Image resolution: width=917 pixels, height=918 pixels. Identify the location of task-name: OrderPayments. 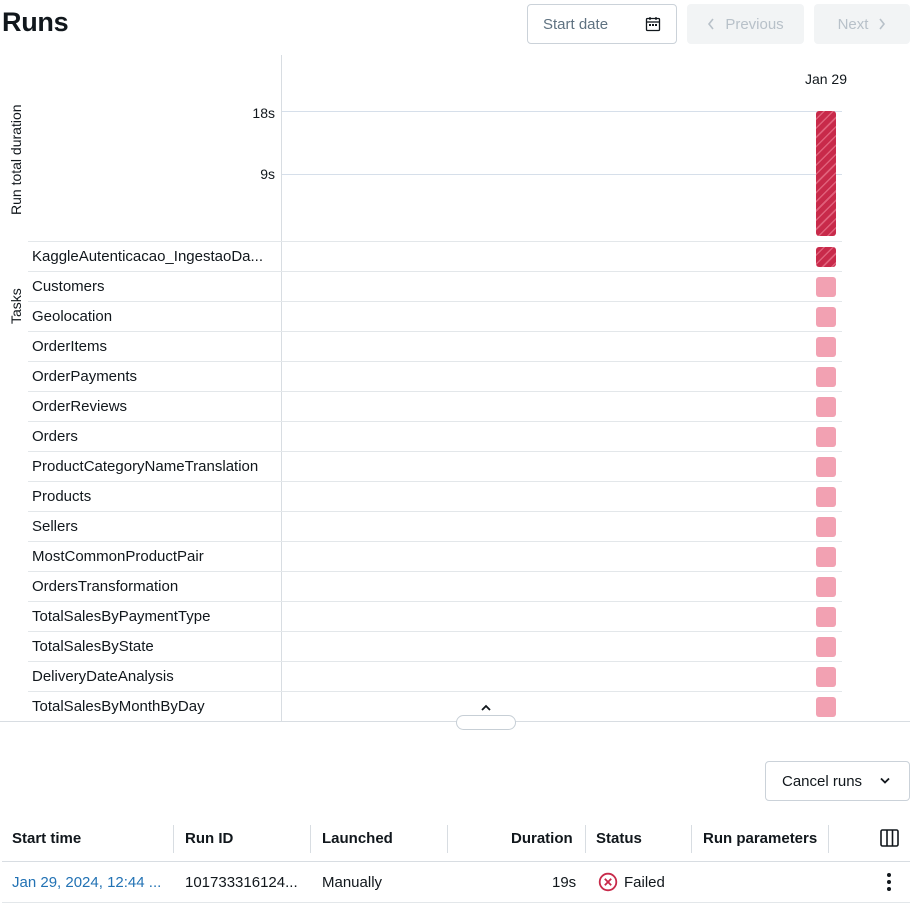
(154, 376).